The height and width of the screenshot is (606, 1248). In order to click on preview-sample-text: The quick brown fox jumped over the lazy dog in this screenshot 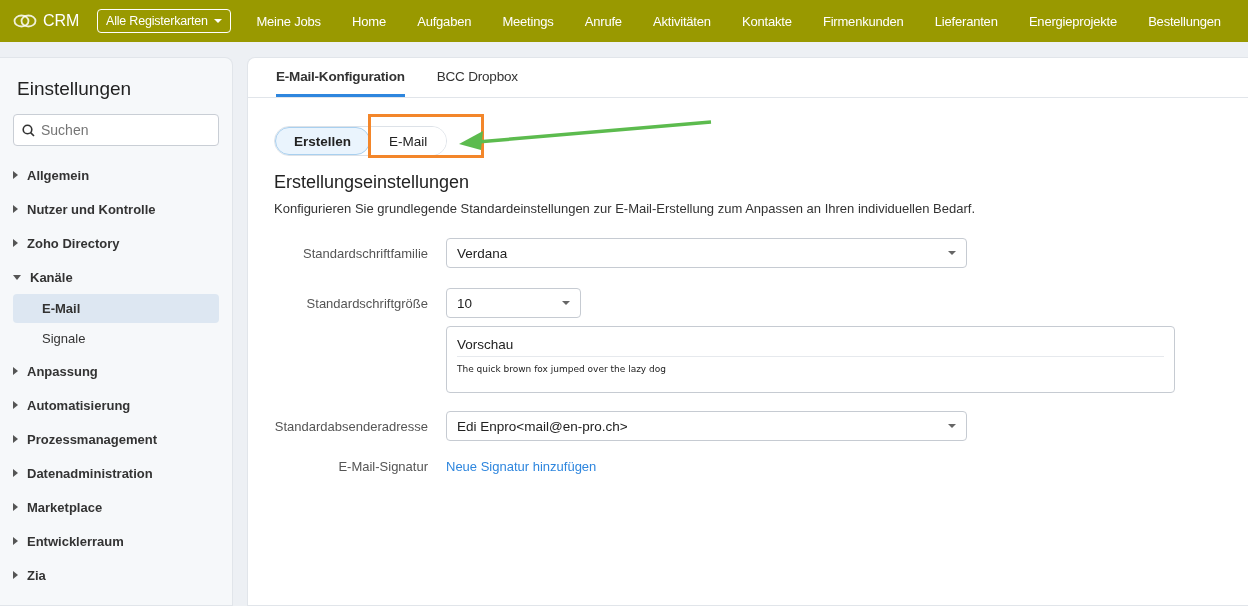, I will do `click(562, 369)`.